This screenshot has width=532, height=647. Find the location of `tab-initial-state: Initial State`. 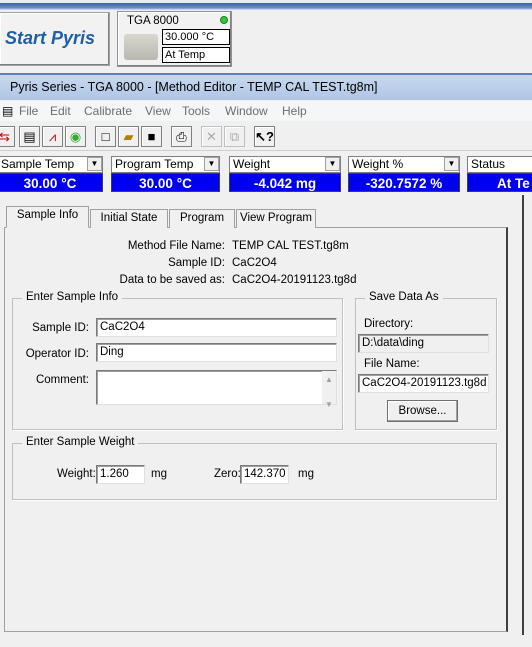

tab-initial-state: Initial State is located at coordinates (129, 218).